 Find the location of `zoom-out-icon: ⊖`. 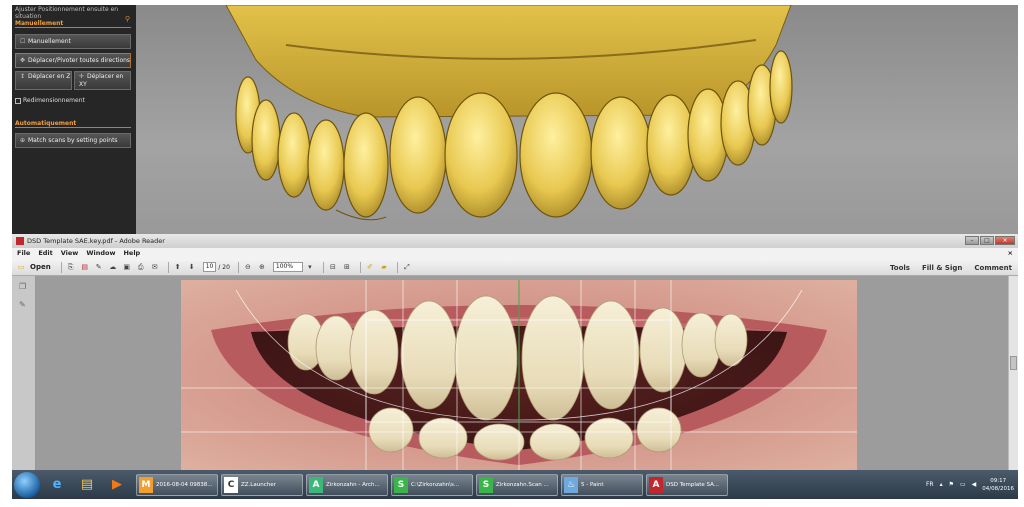

zoom-out-icon: ⊖ is located at coordinates (248, 267).